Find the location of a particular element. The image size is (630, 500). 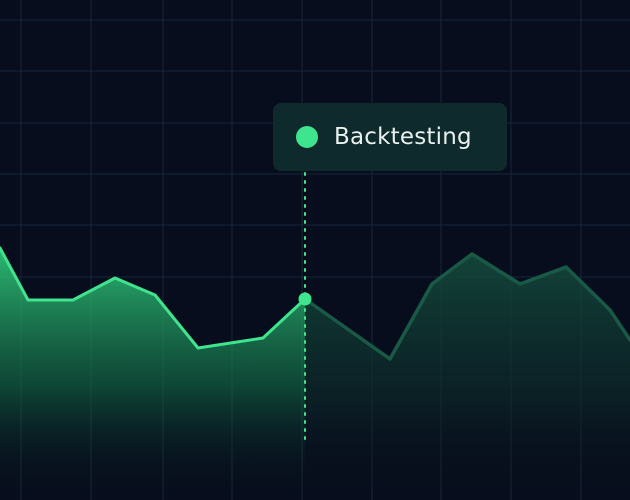

tooltip: Backtesting is located at coordinates (390, 137).